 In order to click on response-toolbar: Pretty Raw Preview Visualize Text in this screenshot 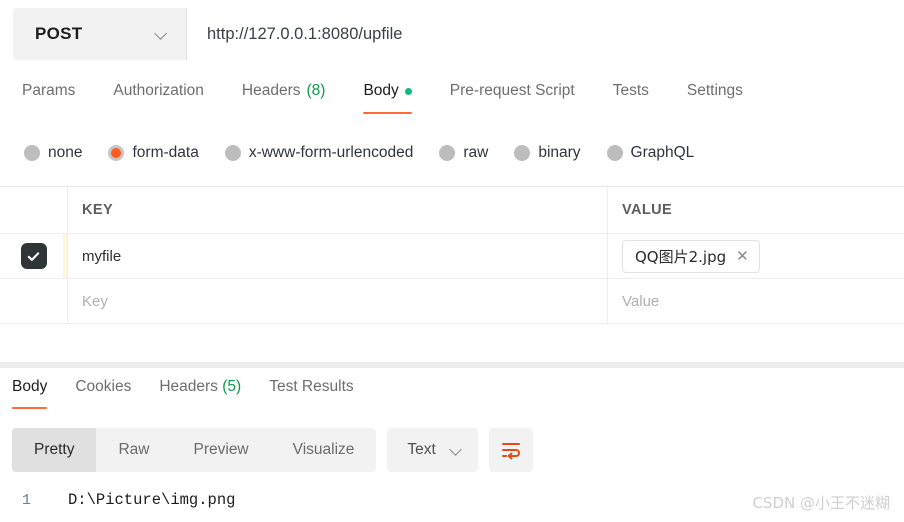, I will do `click(272, 450)`.